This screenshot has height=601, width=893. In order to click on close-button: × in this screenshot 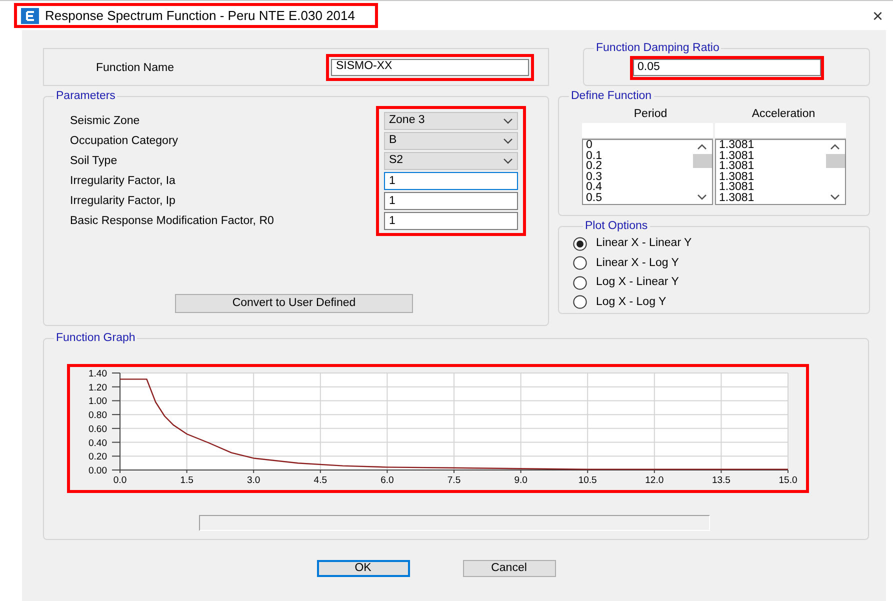, I will do `click(877, 15)`.